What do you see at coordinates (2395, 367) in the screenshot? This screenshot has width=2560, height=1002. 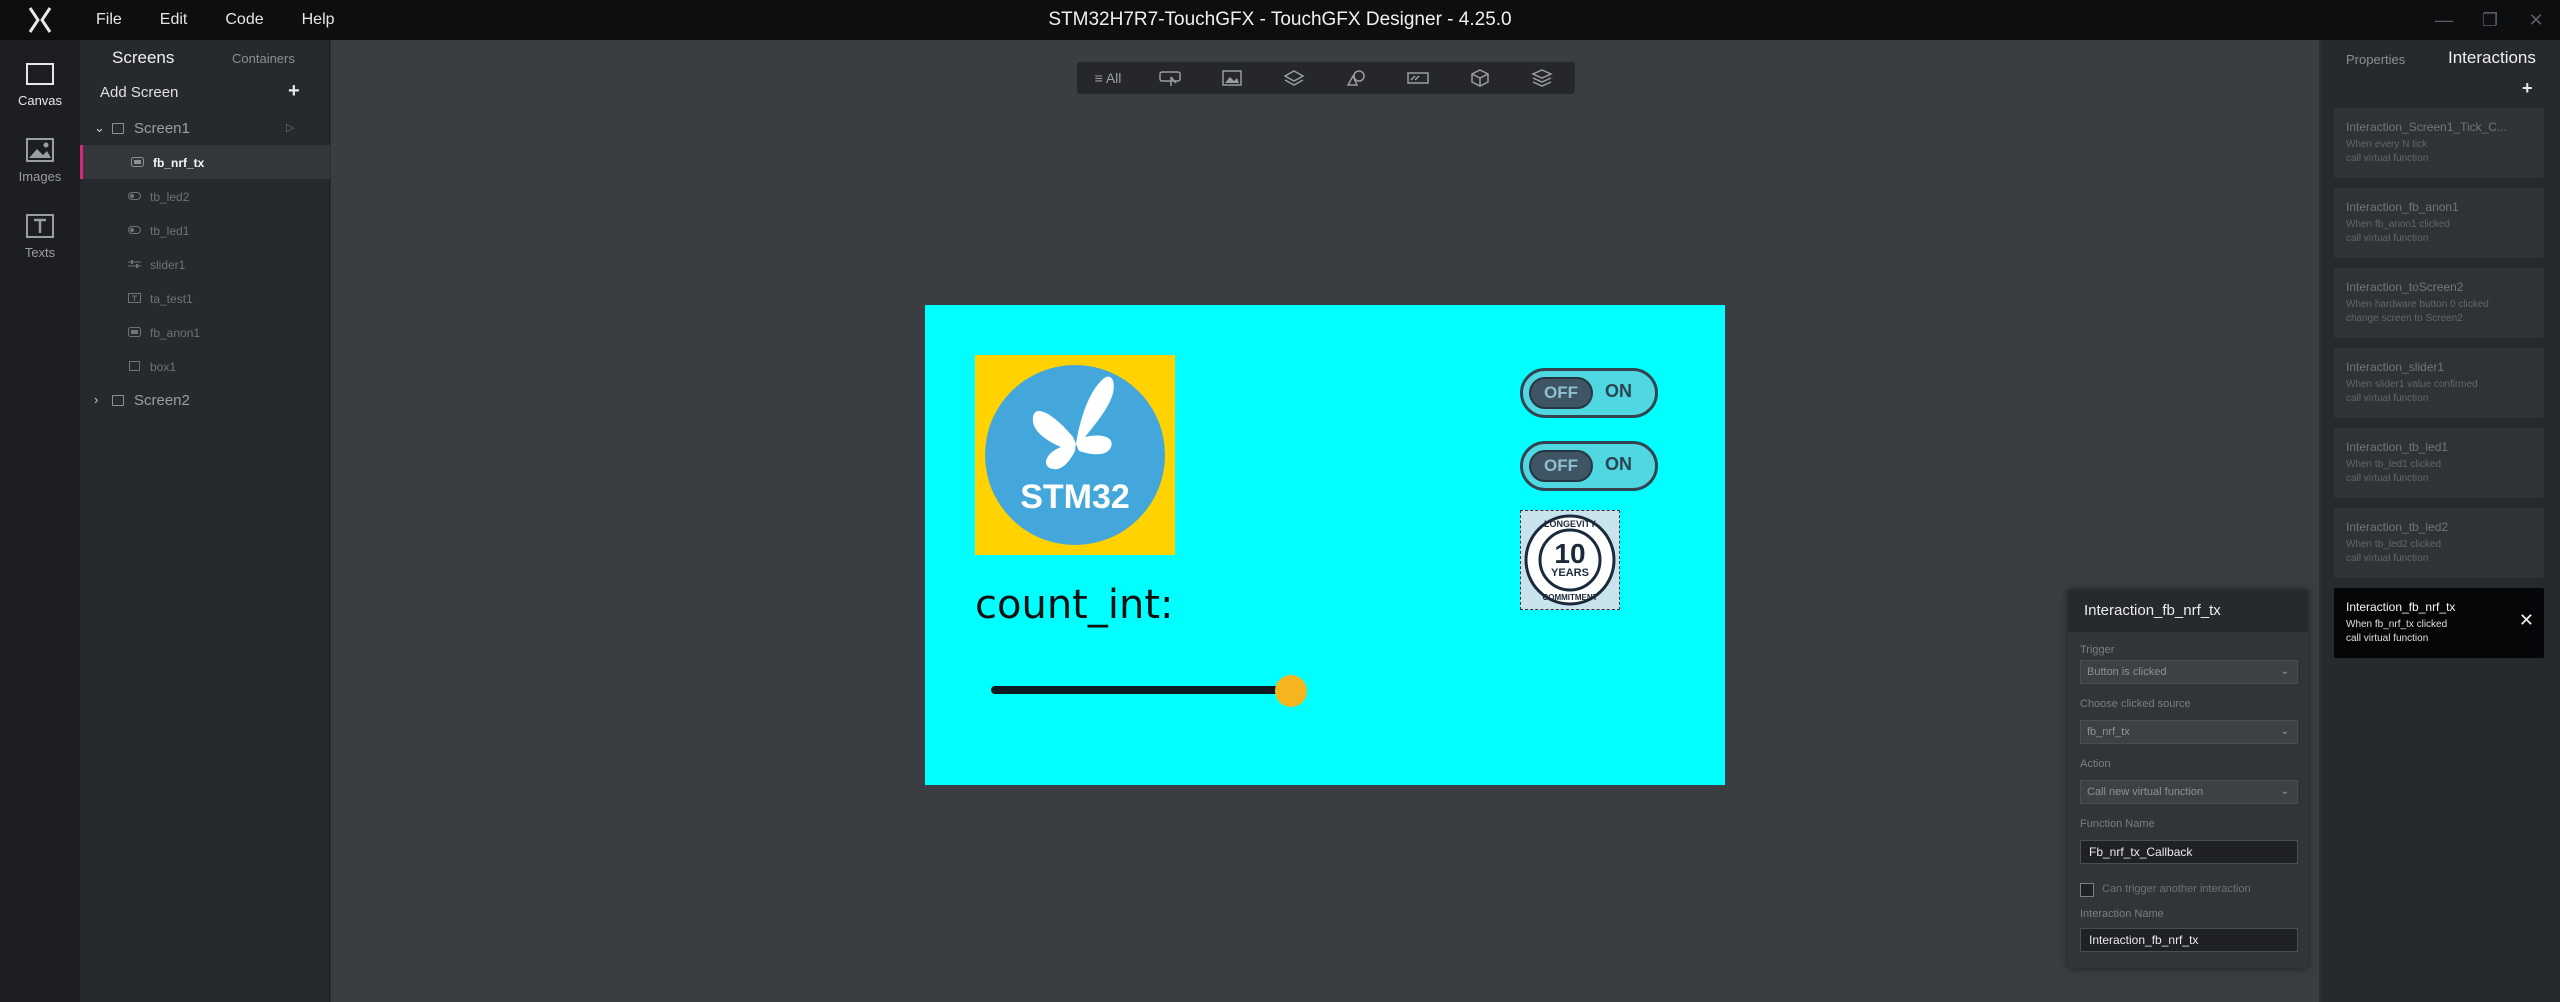 I see `interaction-name: Interaction_slider1` at bounding box center [2395, 367].